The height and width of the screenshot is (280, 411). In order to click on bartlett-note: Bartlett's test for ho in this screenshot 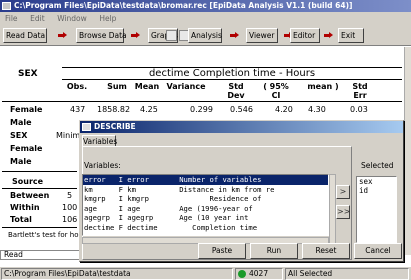, I will do `click(43, 235)`.